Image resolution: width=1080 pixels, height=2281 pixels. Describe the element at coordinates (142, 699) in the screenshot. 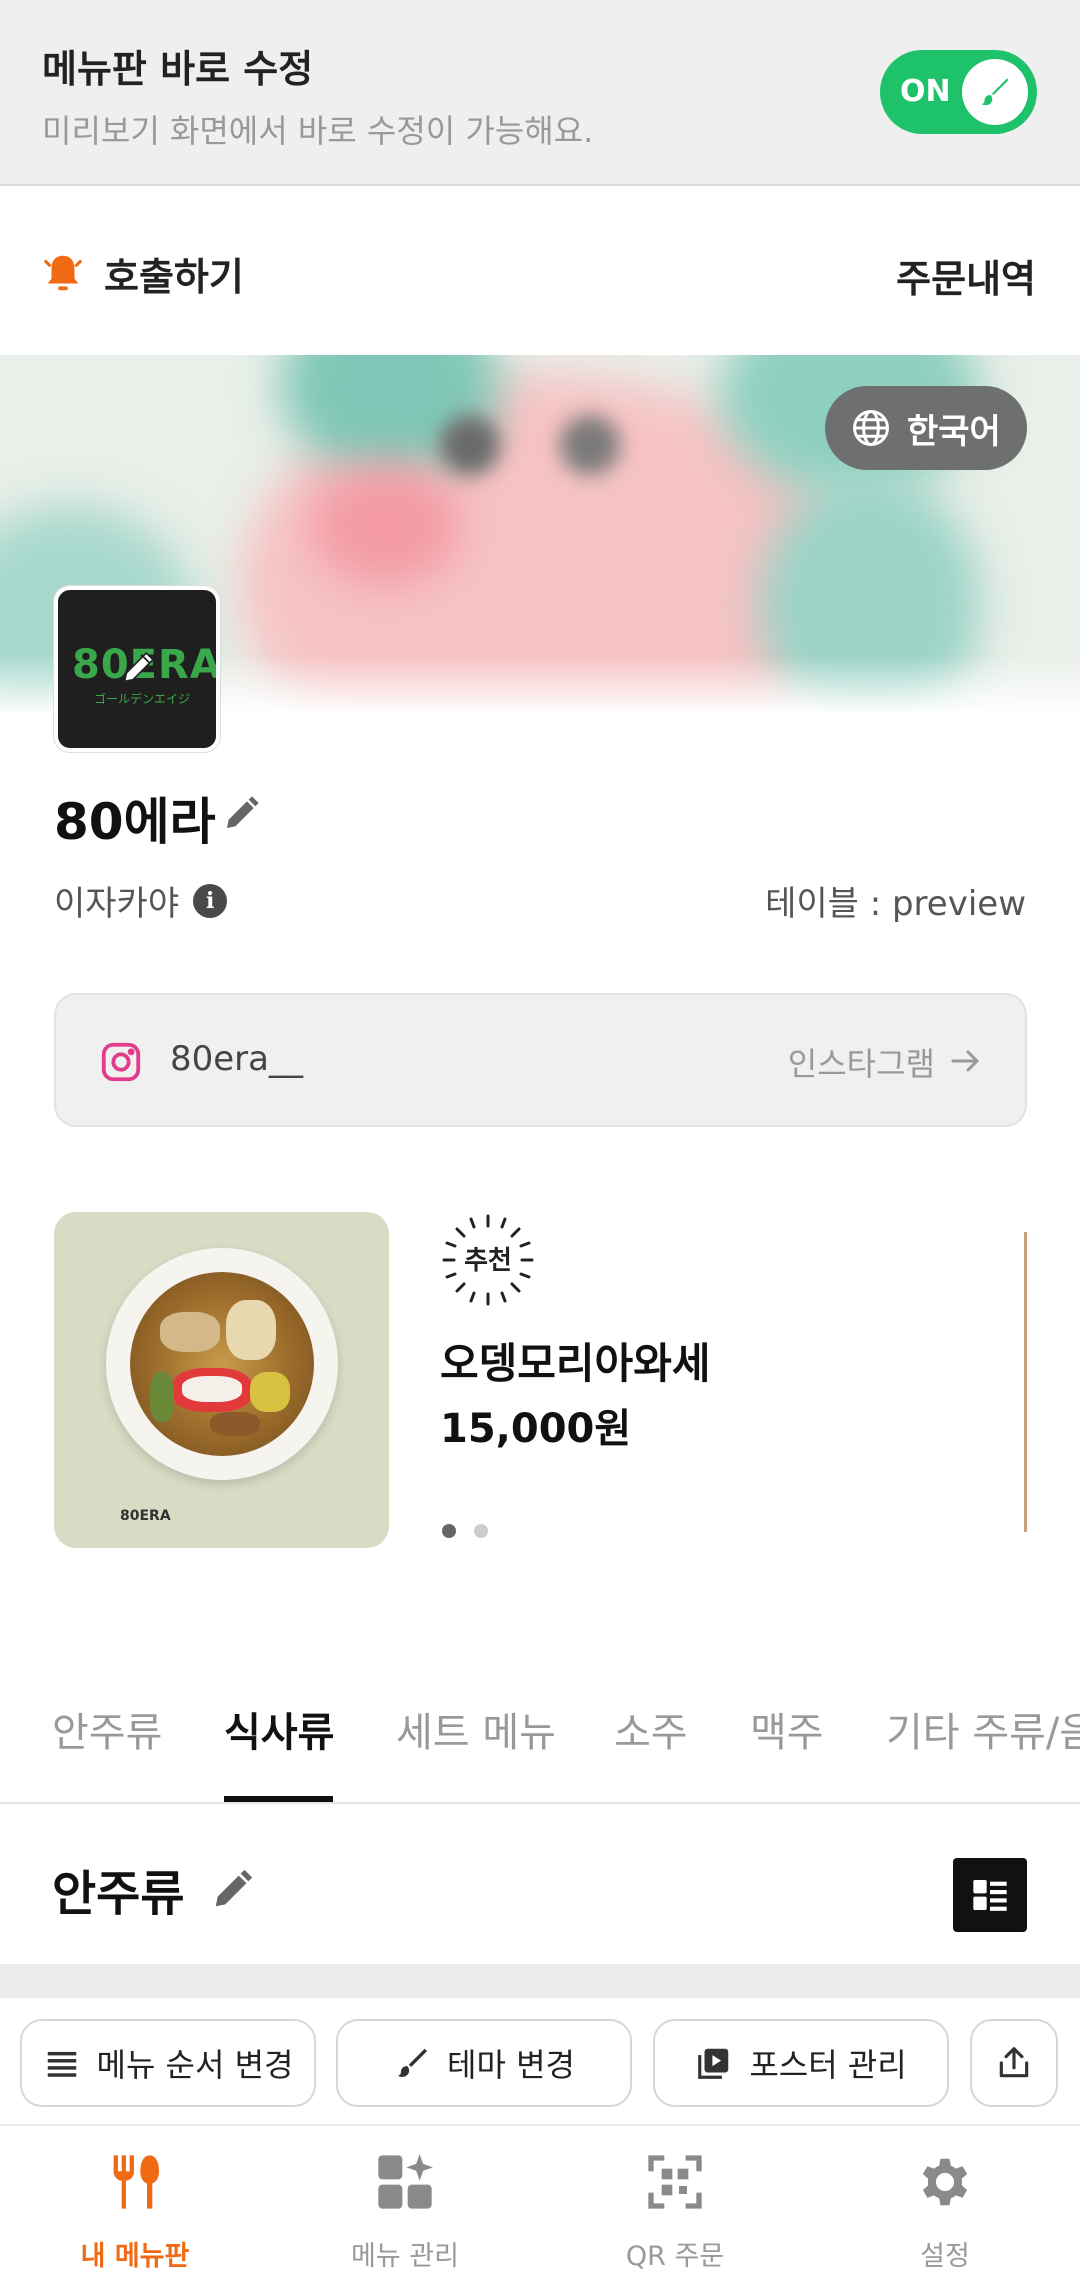

I see `logo-subtext: ゴールデンエイジ` at that location.